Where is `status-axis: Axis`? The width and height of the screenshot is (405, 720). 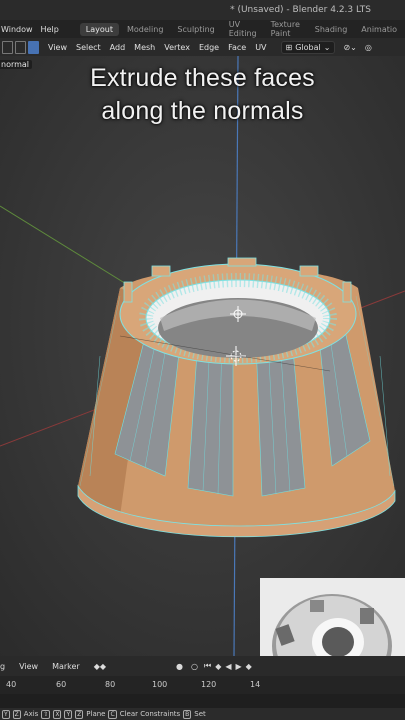 status-axis: Axis is located at coordinates (31, 714).